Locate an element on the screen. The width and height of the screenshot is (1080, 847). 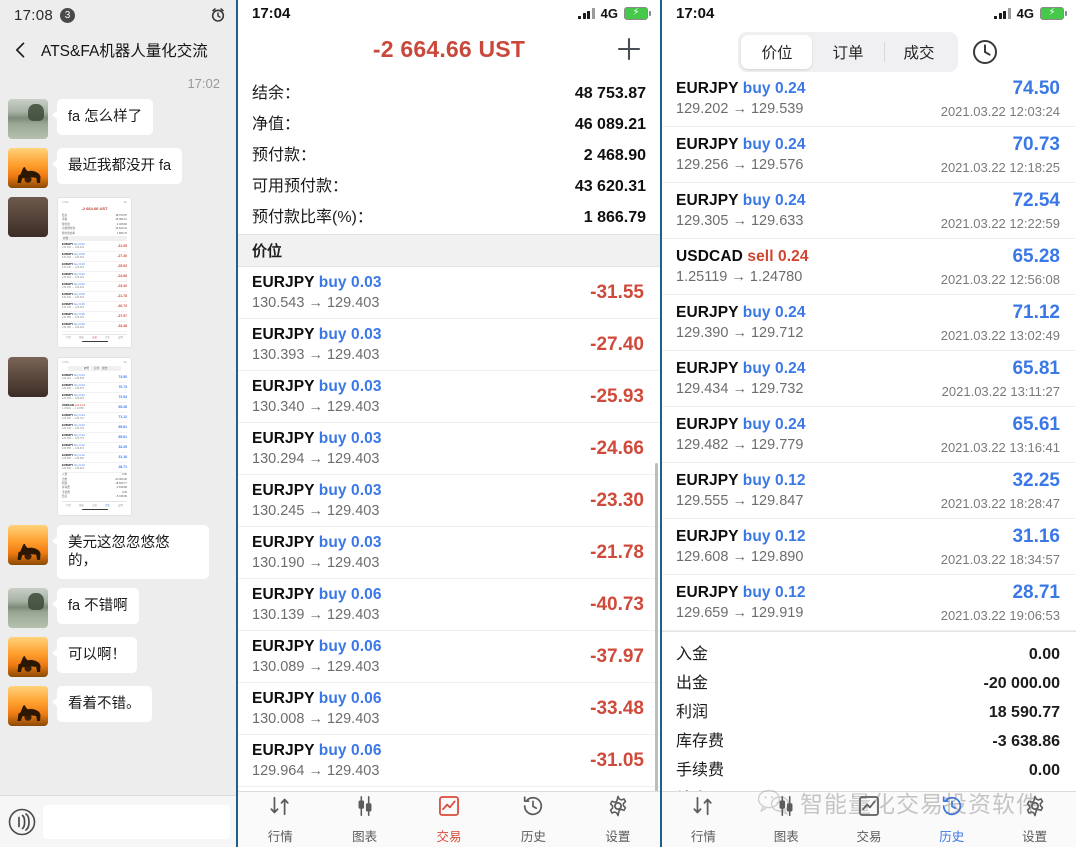
trade-line-chart-icon is located at coordinates (449, 808).